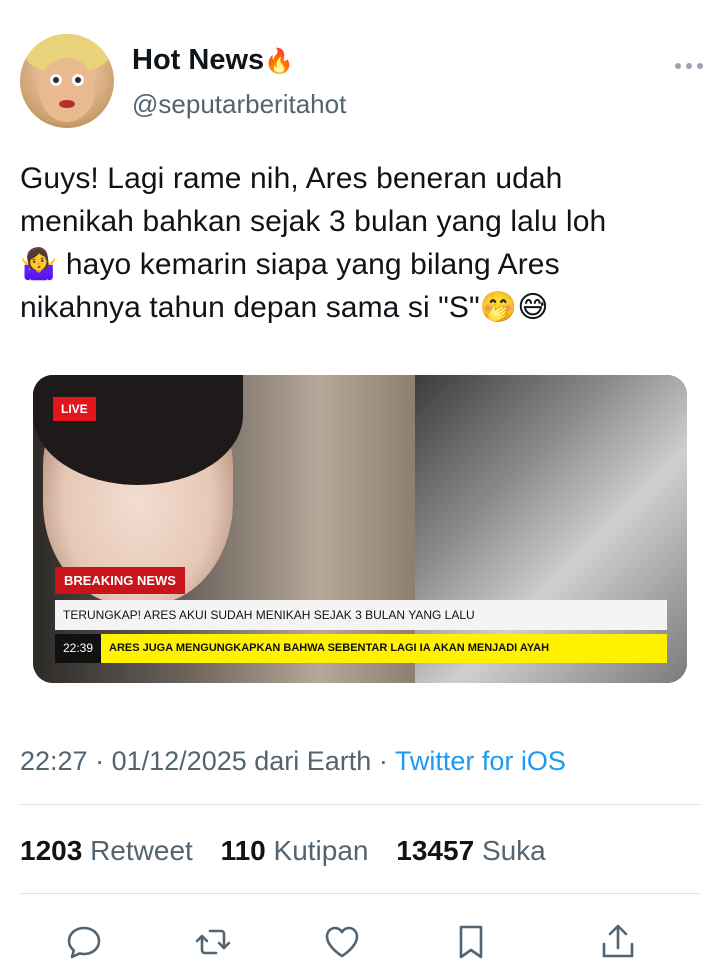 The width and height of the screenshot is (720, 971). Describe the element at coordinates (279, 61) in the screenshot. I see `fire-emoji: 🔥` at that location.